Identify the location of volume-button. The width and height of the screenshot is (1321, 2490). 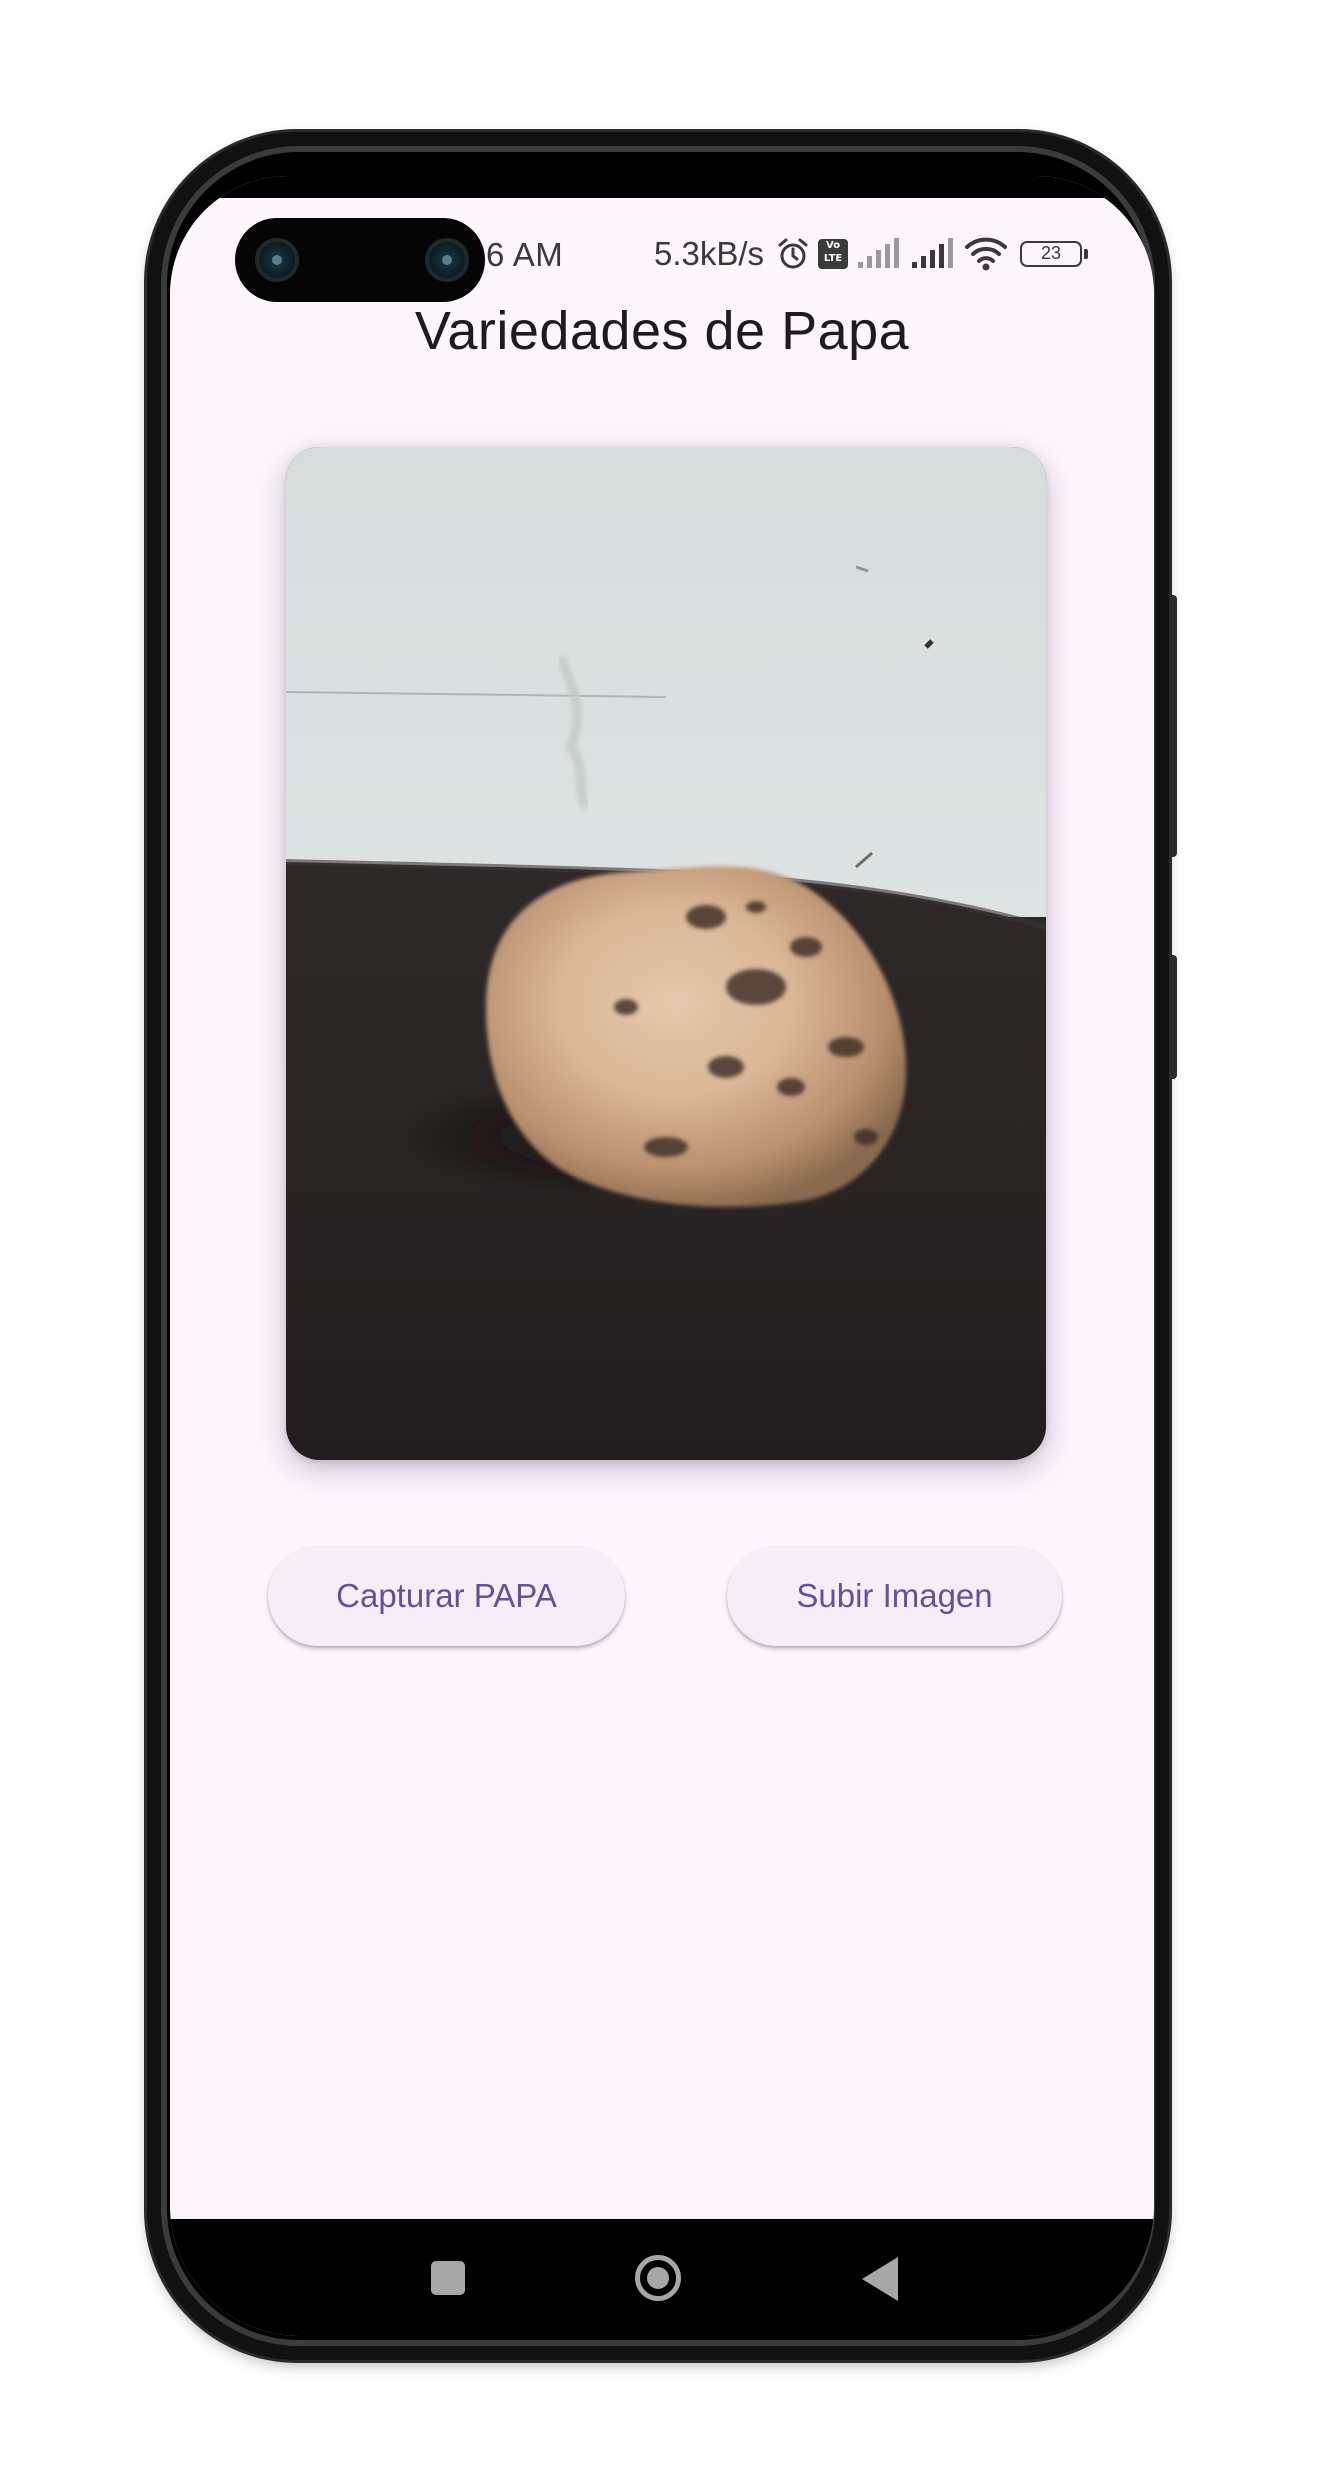
(1173, 1017).